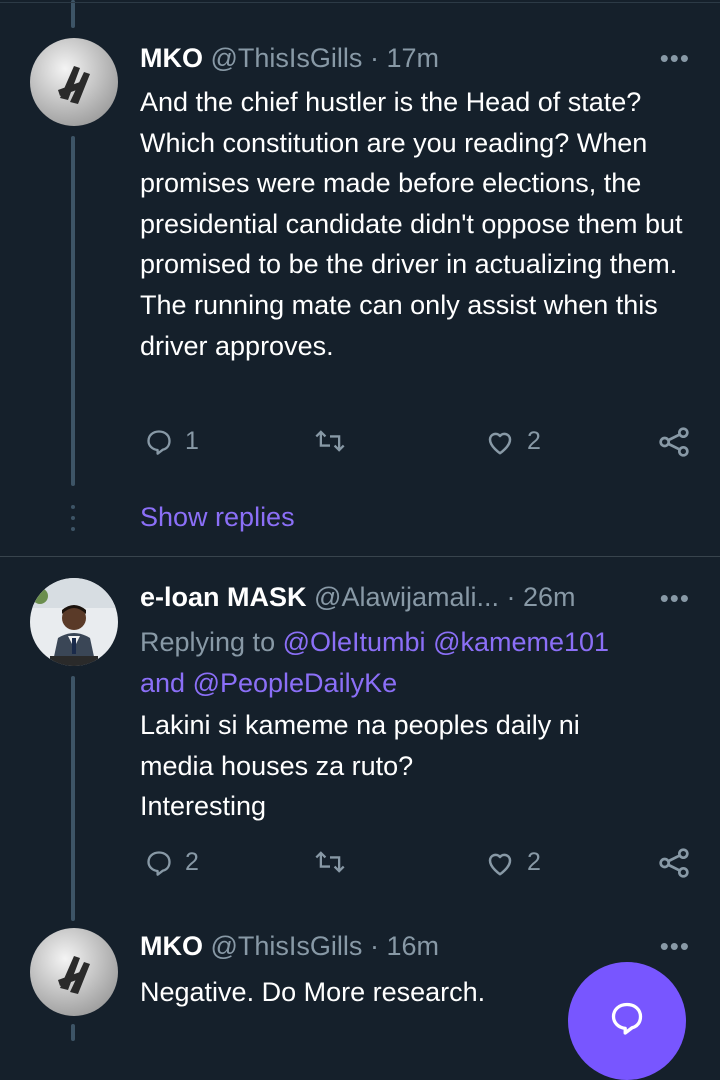  I want to click on tweet-divider, so click(360, 556).